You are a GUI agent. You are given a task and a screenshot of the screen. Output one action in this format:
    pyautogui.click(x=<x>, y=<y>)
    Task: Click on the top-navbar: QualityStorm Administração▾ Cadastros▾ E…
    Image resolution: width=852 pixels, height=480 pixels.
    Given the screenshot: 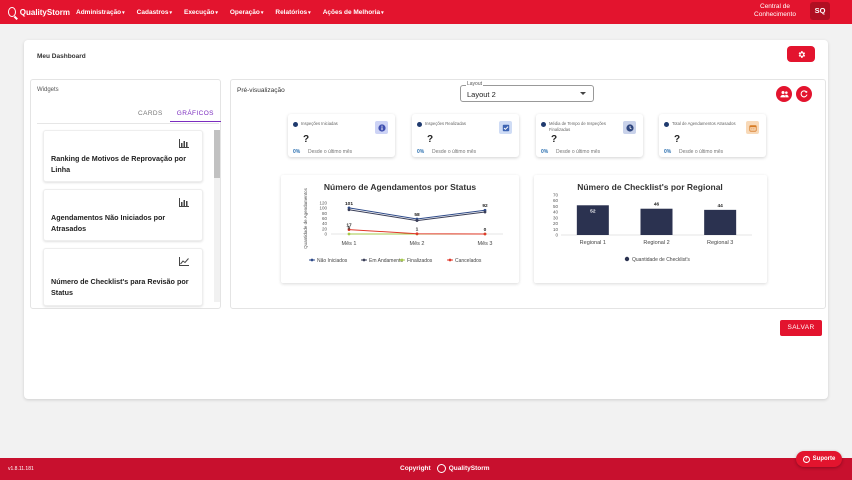 What is the action you would take?
    pyautogui.click(x=426, y=12)
    